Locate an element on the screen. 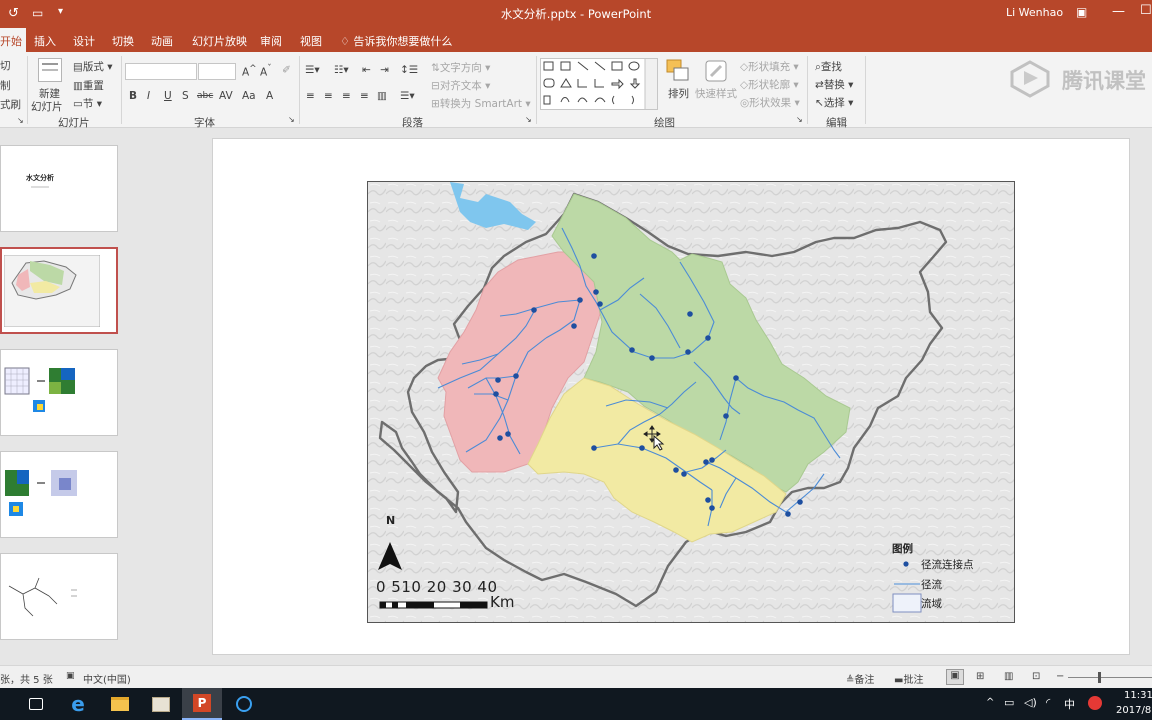 Image resolution: width=1152 pixels, height=720 pixels. edge-browser-icon: e is located at coordinates (78, 704).